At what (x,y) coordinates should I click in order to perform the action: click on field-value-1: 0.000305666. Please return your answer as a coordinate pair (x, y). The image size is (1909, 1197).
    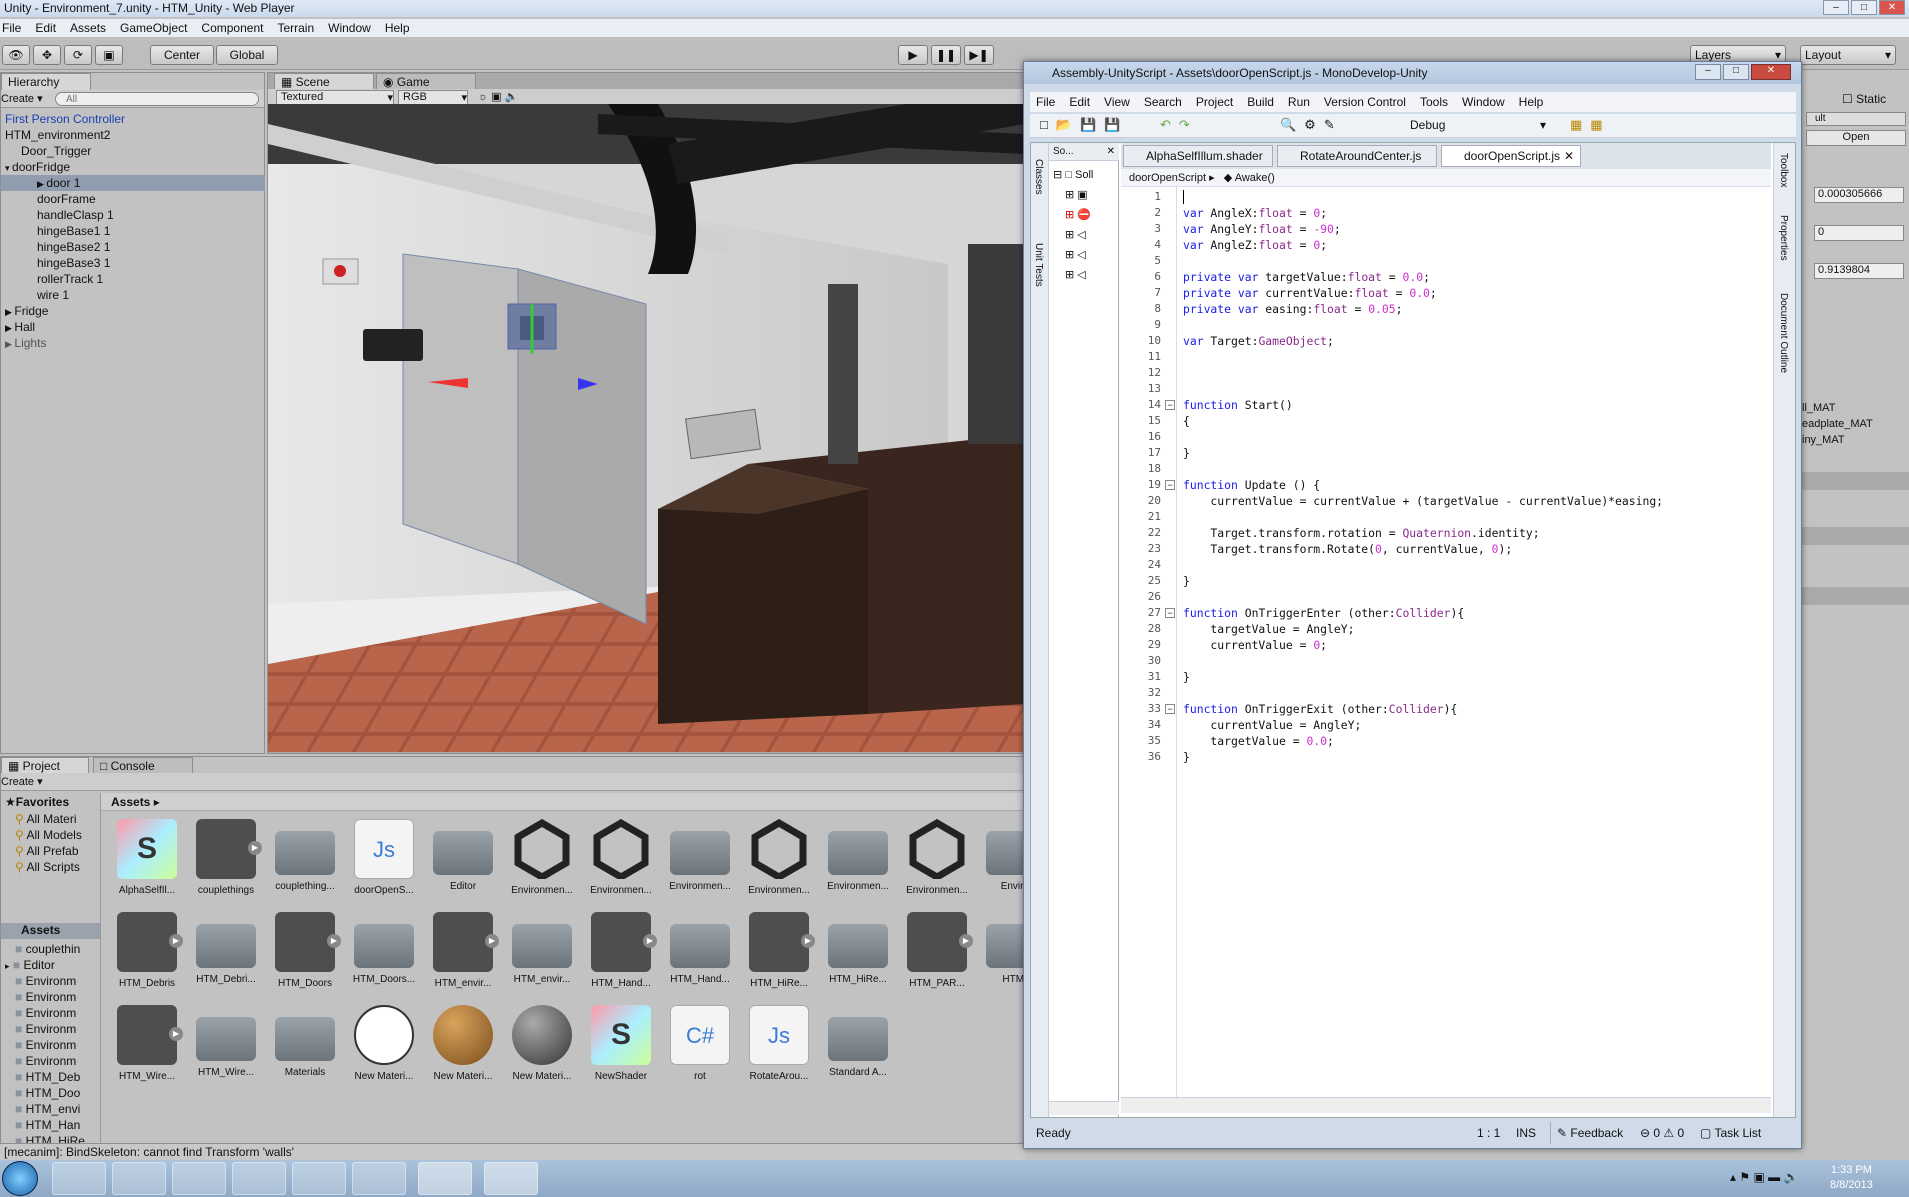
    Looking at the image, I should click on (1859, 195).